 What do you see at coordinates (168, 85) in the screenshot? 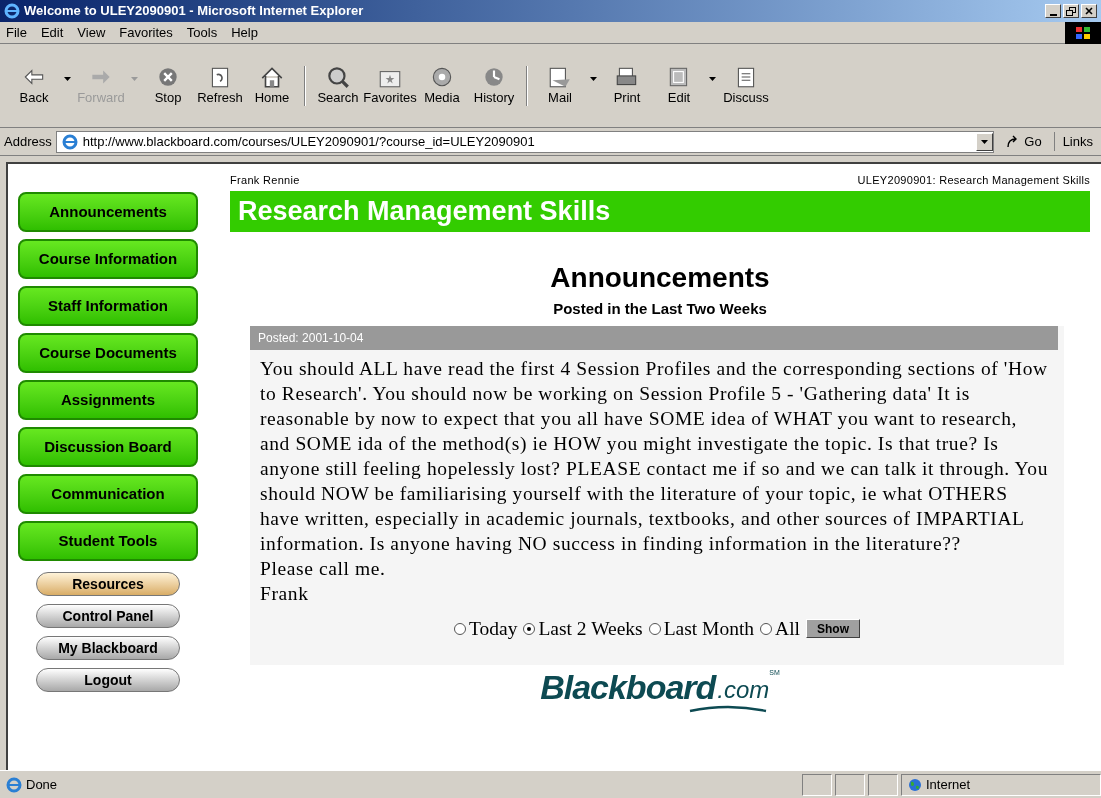
I see `toolbar-button: Stop` at bounding box center [168, 85].